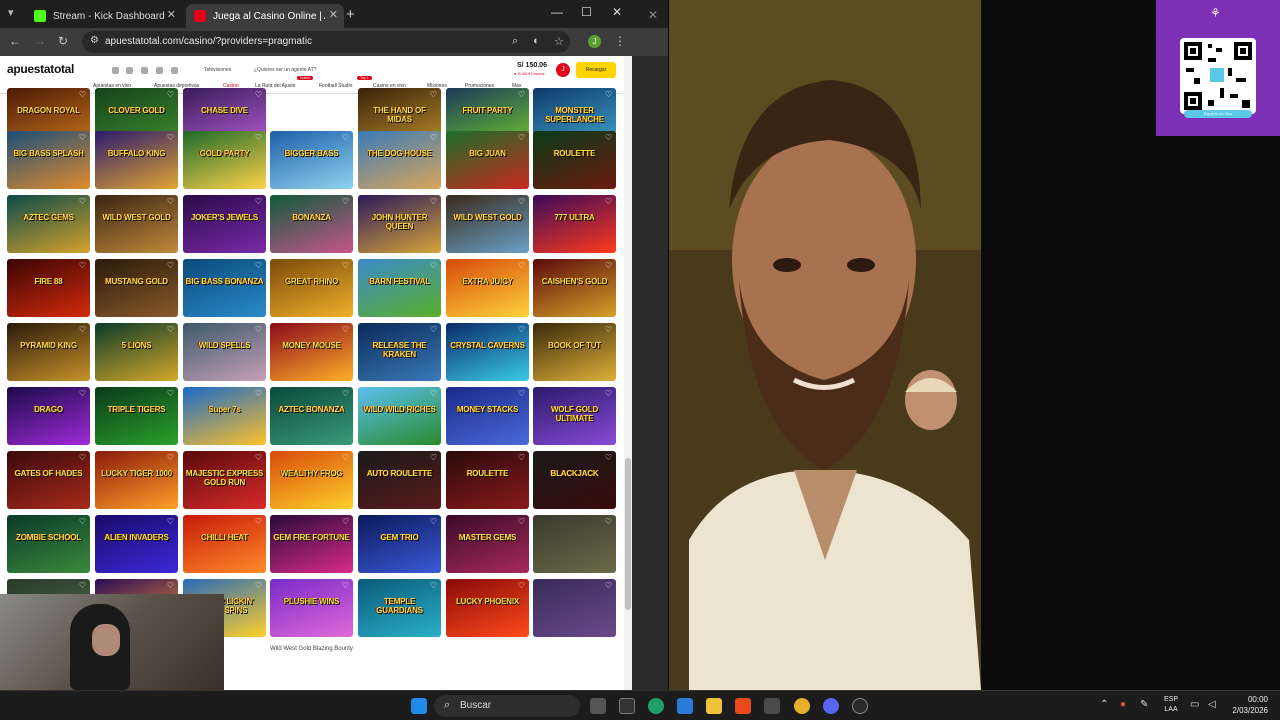  What do you see at coordinates (802, 706) in the screenshot?
I see `chrome-icon` at bounding box center [802, 706].